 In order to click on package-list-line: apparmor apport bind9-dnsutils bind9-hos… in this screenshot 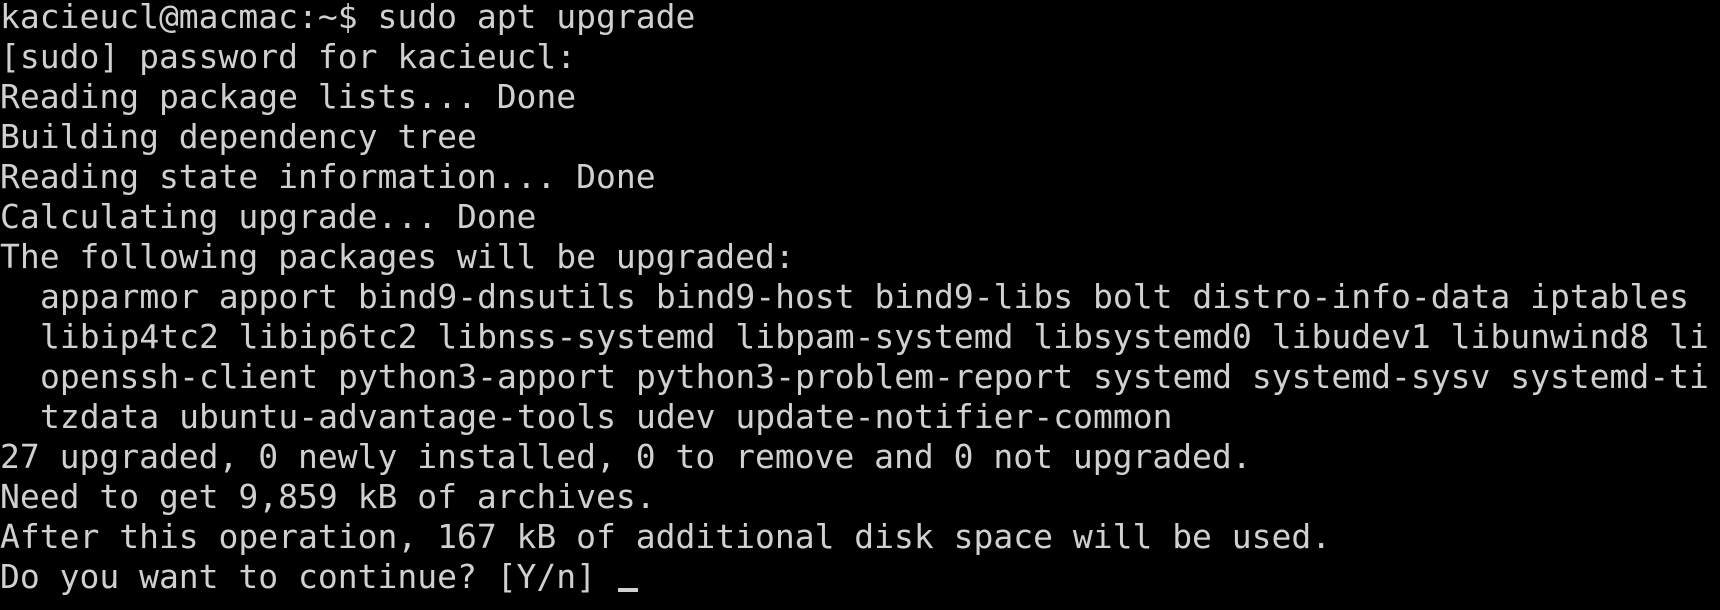, I will do `click(865, 296)`.